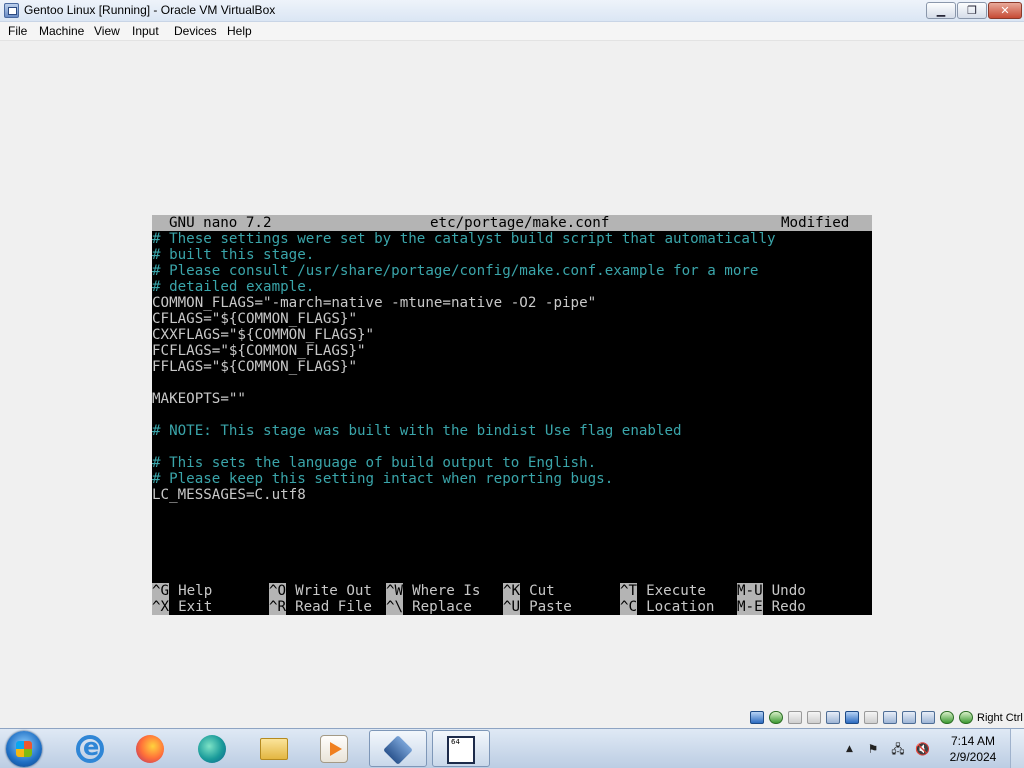 Image resolution: width=1024 pixels, height=768 pixels. I want to click on host-key-label: Right Ctrl, so click(1000, 718).